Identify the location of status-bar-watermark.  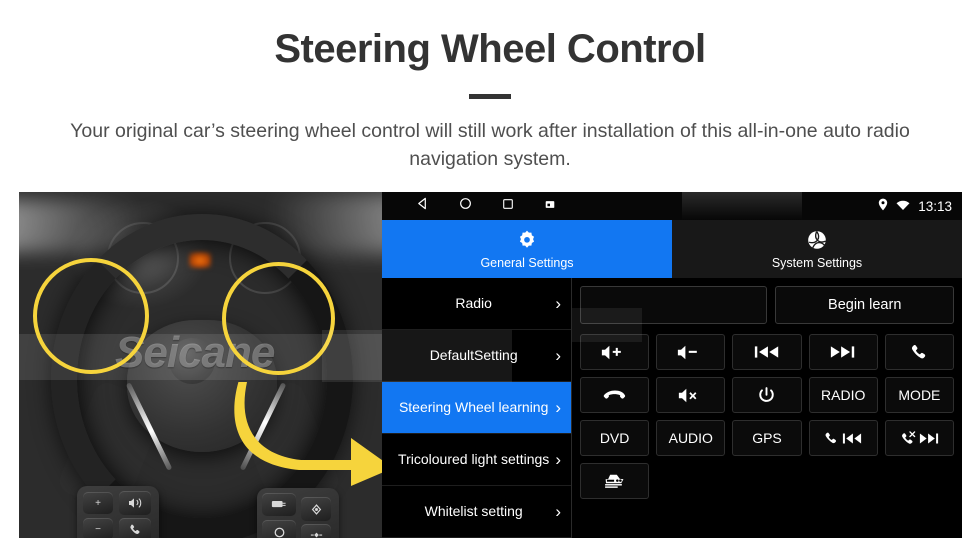
(742, 206).